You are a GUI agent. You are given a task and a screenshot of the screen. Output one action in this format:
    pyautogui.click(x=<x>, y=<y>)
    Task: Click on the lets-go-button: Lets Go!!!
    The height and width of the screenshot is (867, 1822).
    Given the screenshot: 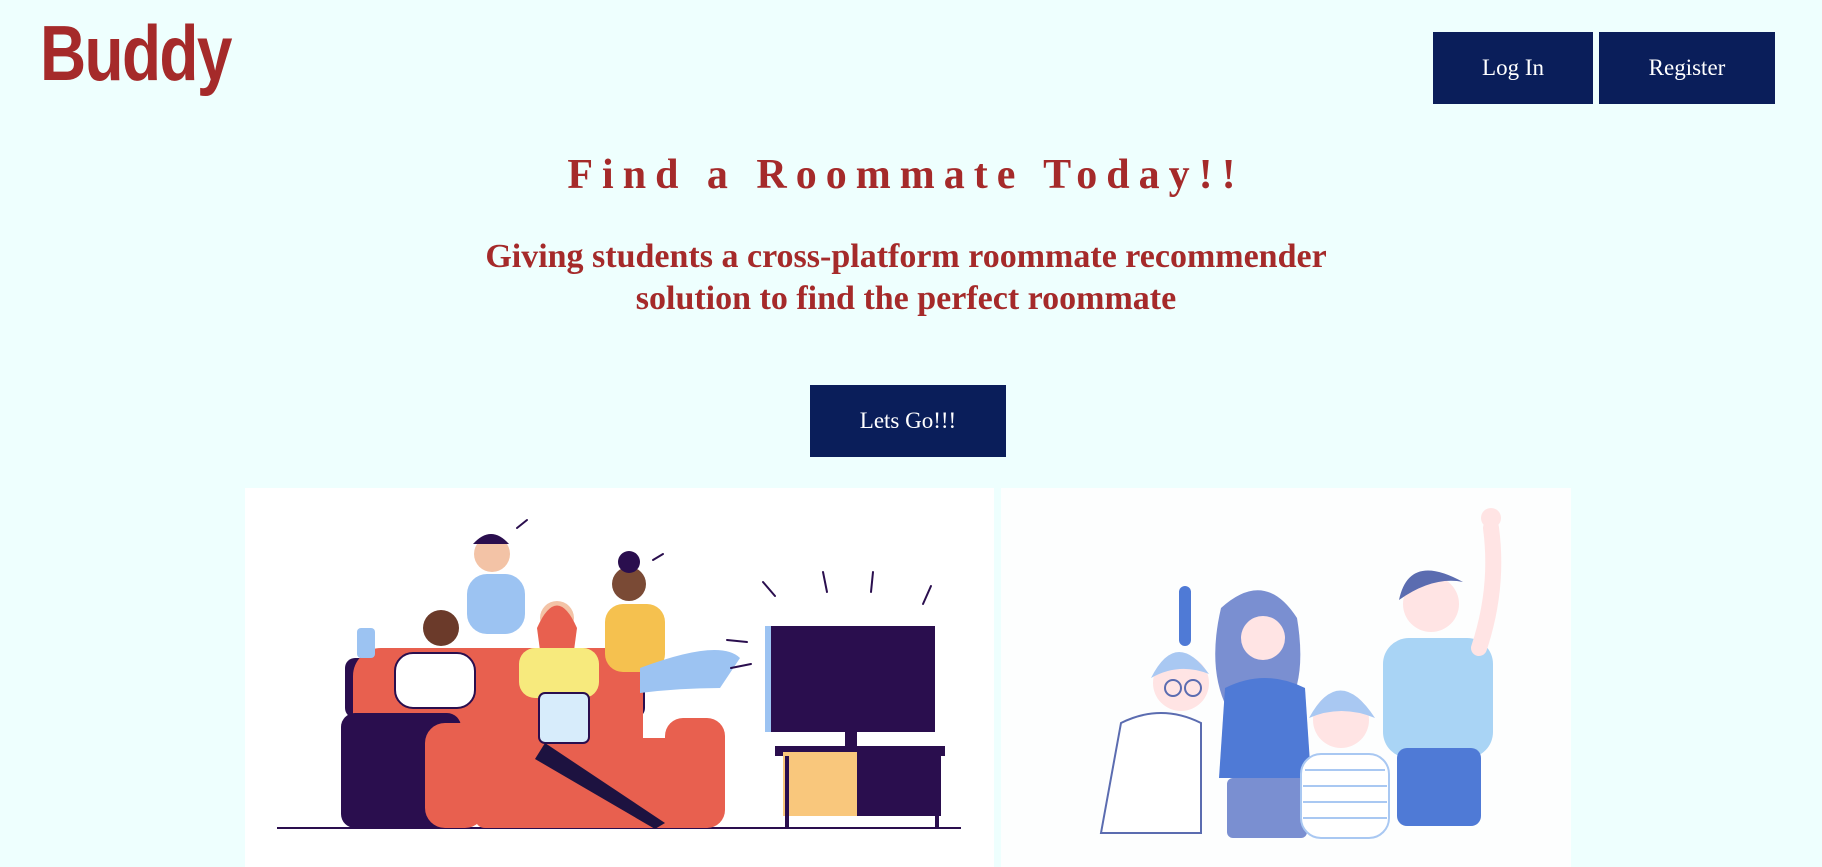 What is the action you would take?
    pyautogui.click(x=908, y=421)
    